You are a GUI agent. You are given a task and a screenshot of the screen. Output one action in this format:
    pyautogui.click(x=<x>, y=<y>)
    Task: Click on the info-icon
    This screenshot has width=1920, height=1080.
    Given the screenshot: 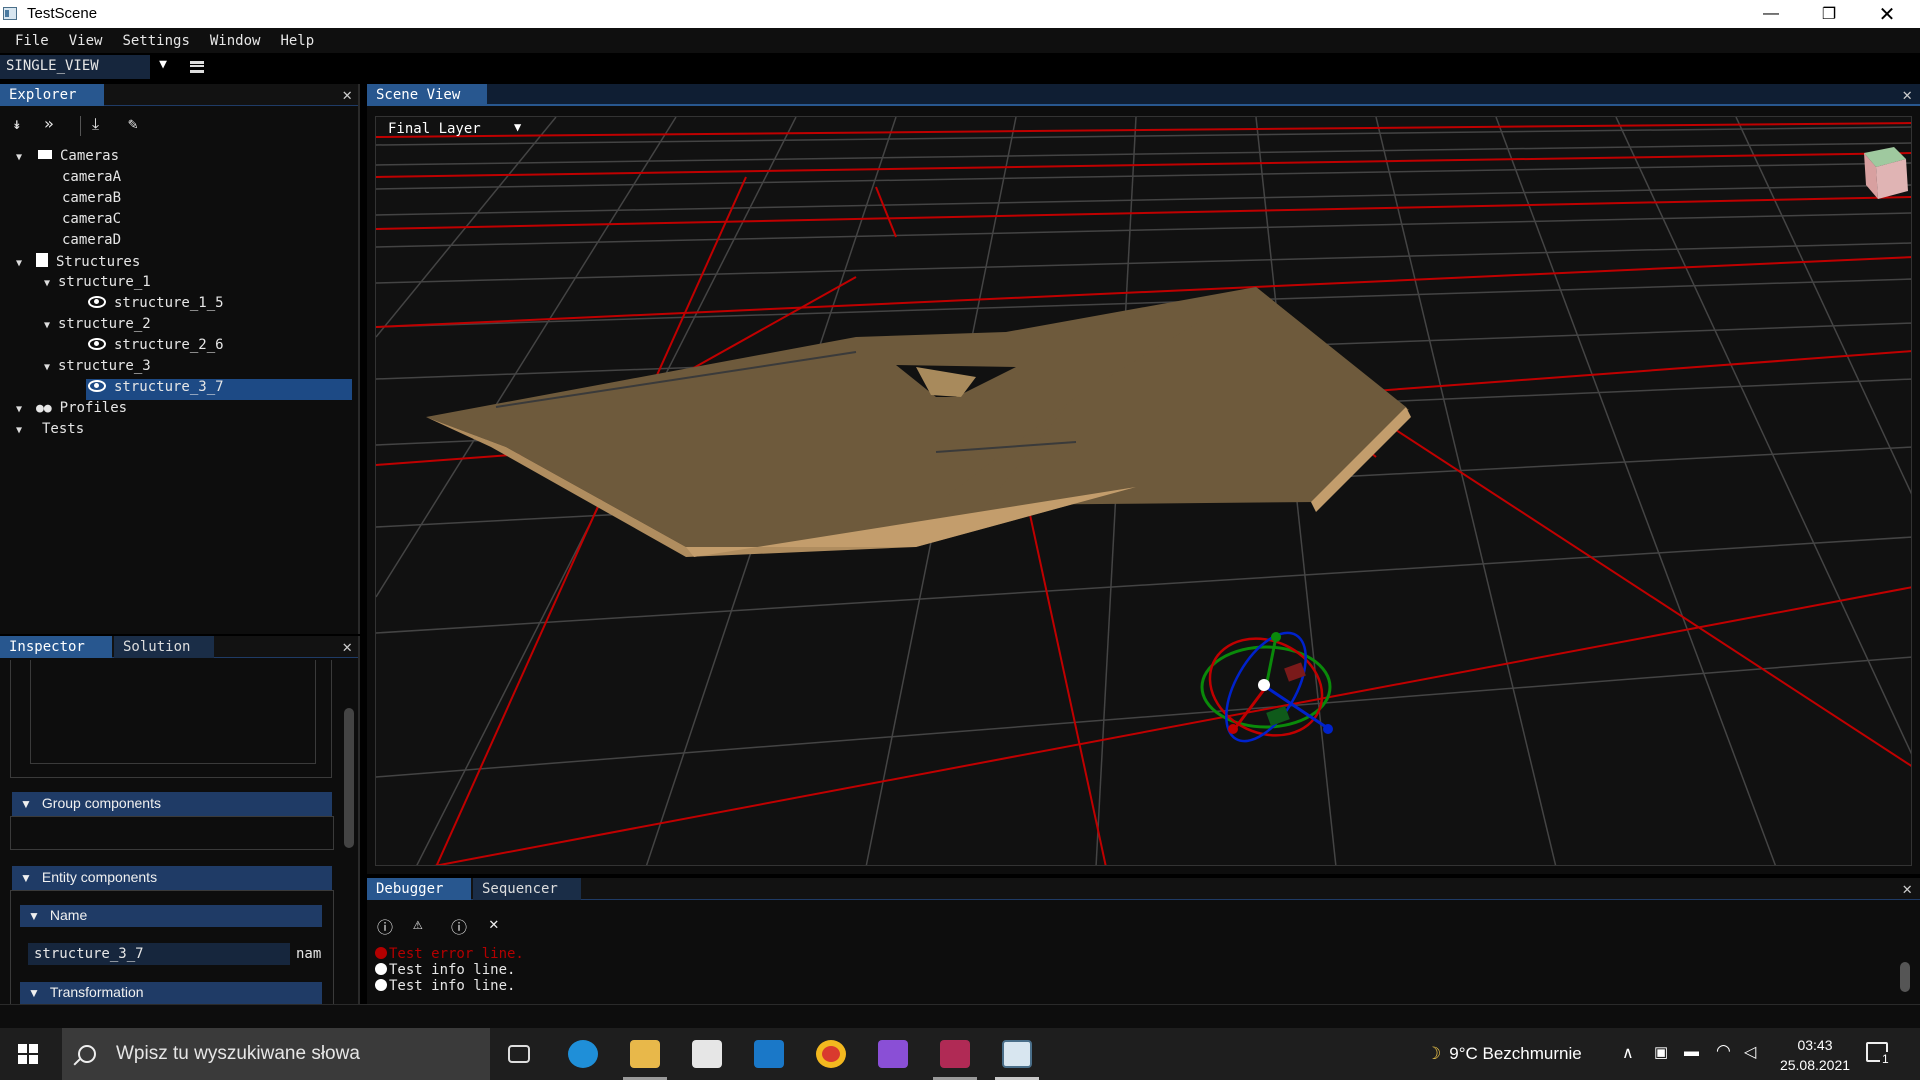 What is the action you would take?
    pyautogui.click(x=381, y=969)
    